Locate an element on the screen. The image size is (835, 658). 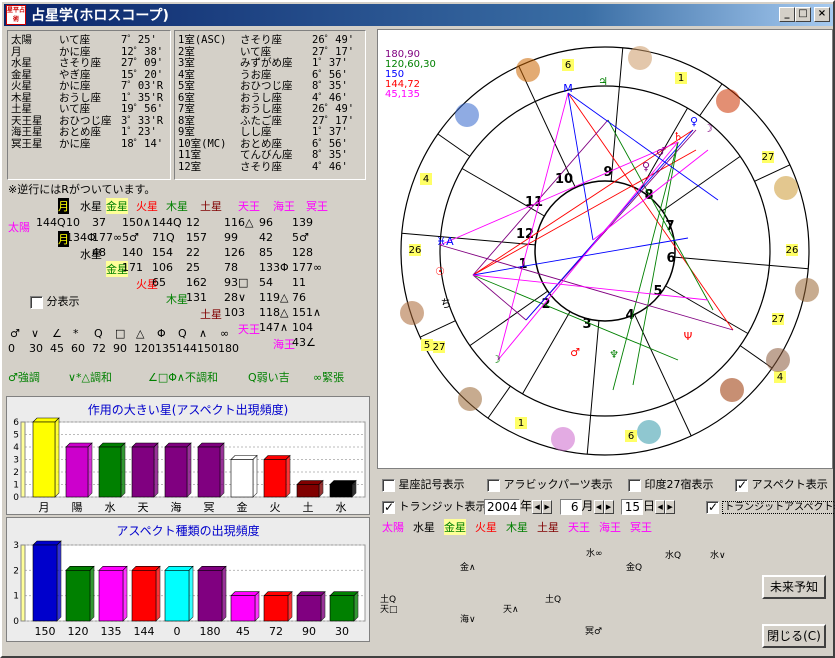
planet-degree: 7゜25' is located at coordinates (139, 40).